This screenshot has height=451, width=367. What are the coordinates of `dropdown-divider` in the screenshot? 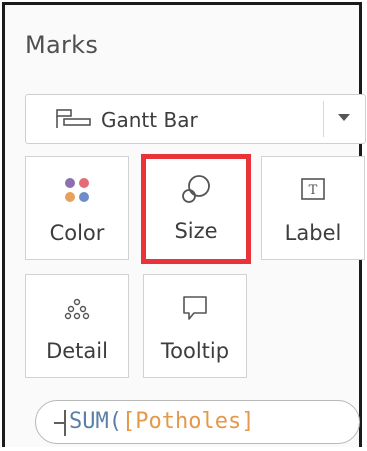 It's located at (323, 119).